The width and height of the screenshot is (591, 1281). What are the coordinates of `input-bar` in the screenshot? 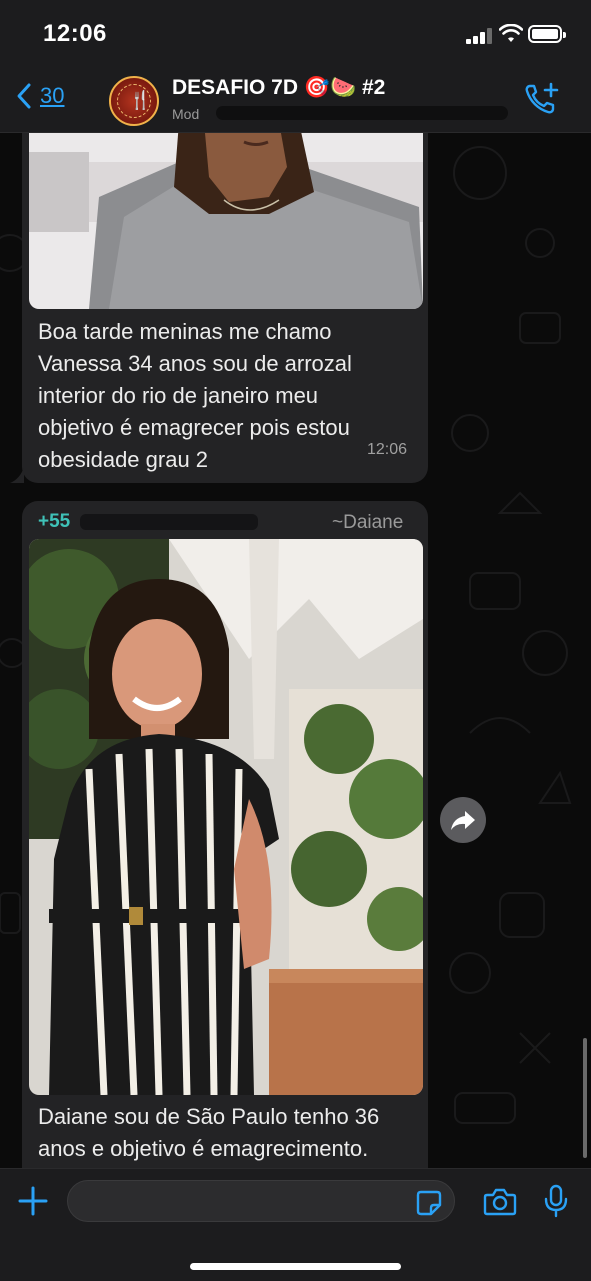 It's located at (295, 1224).